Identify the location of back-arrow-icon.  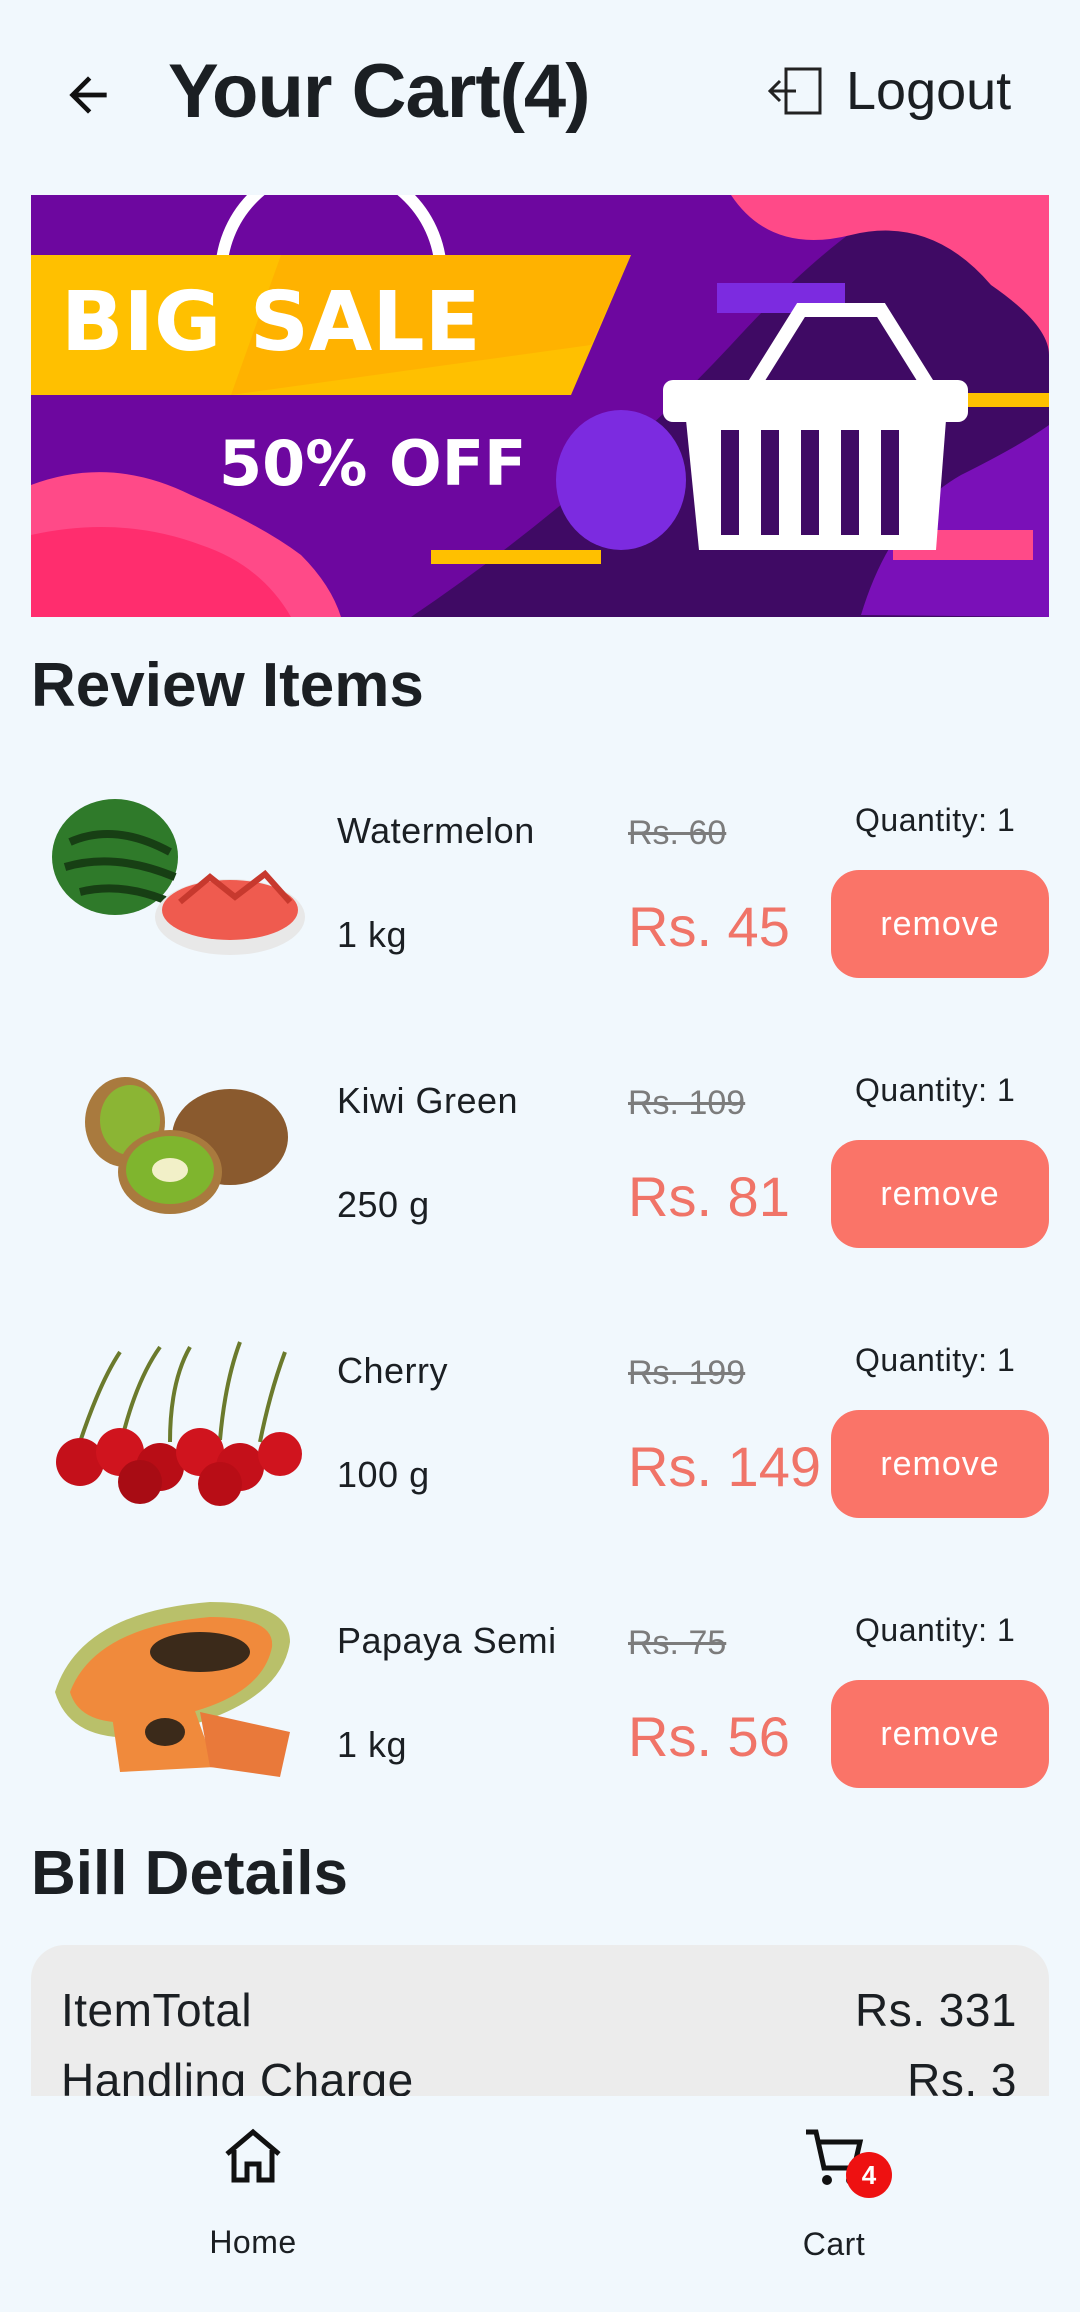
(88, 95).